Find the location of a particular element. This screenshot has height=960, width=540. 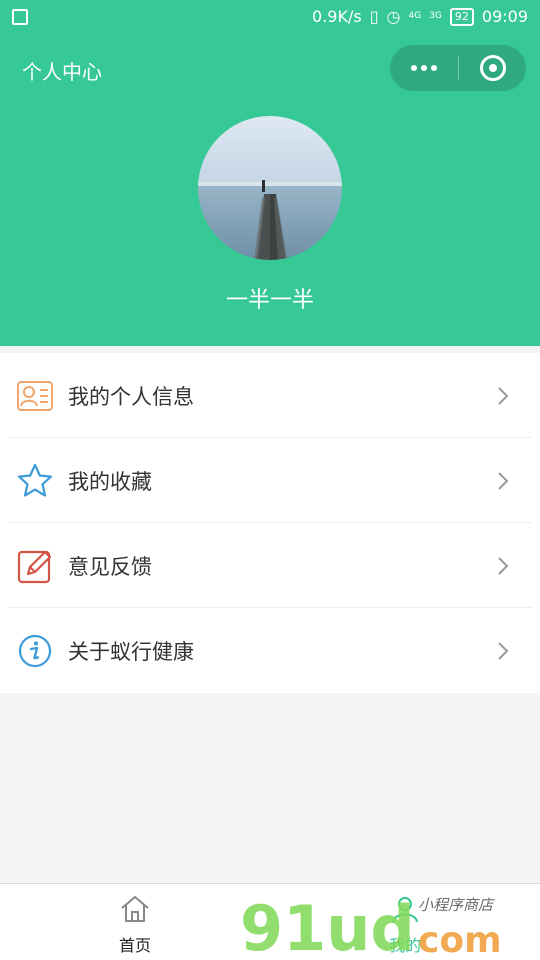

clock: 09:09 is located at coordinates (504, 16).